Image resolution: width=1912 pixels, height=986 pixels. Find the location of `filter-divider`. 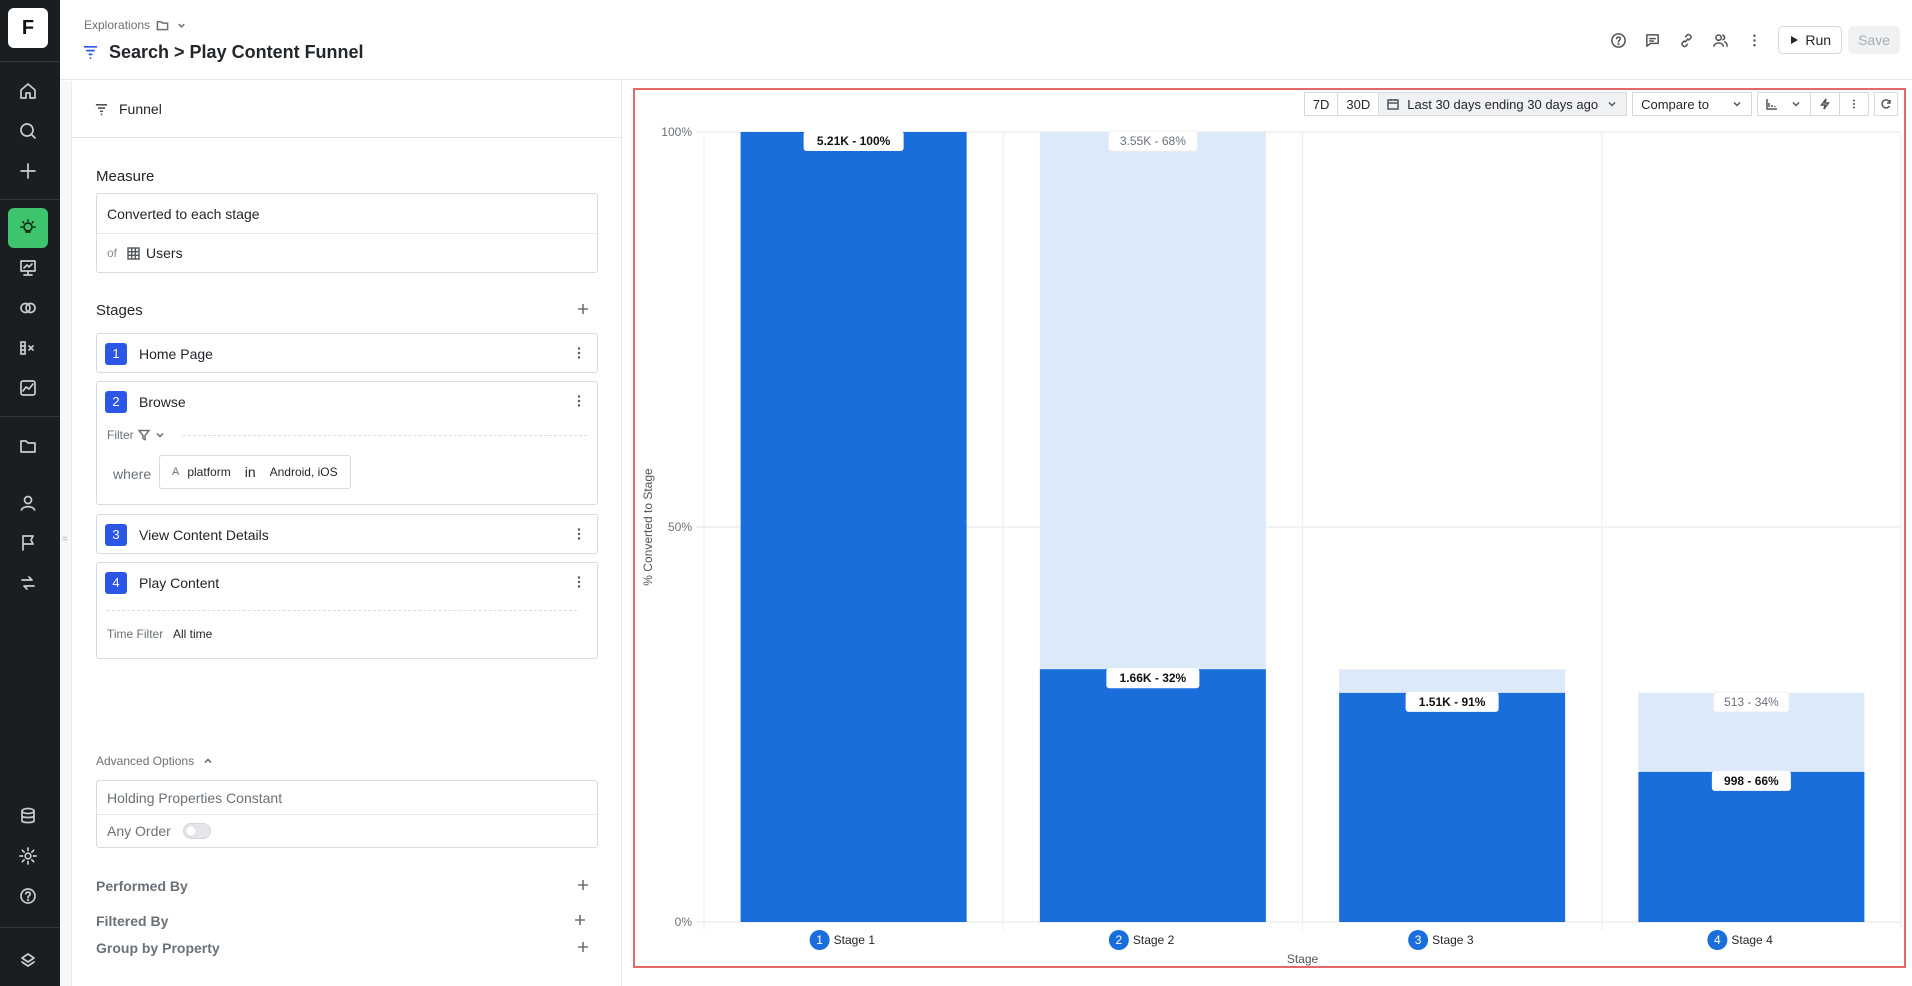

filter-divider is located at coordinates (385, 435).